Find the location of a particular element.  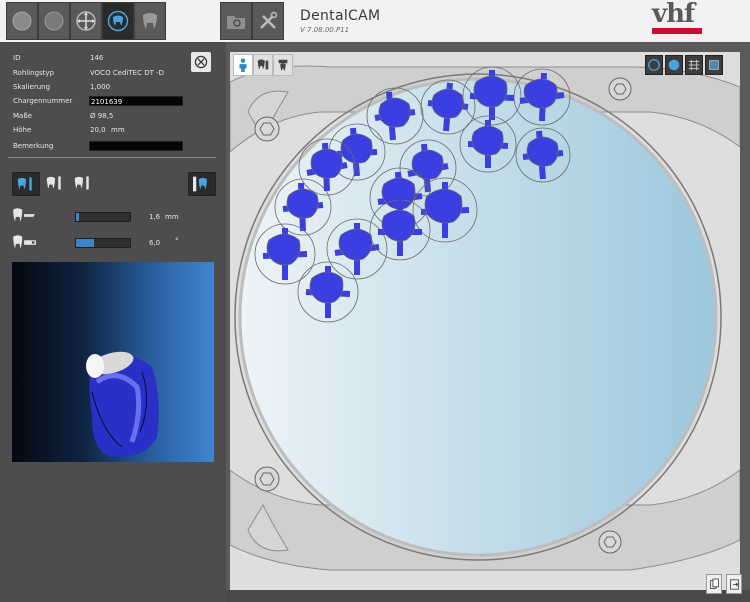

tool-settings is located at coordinates (268, 21).